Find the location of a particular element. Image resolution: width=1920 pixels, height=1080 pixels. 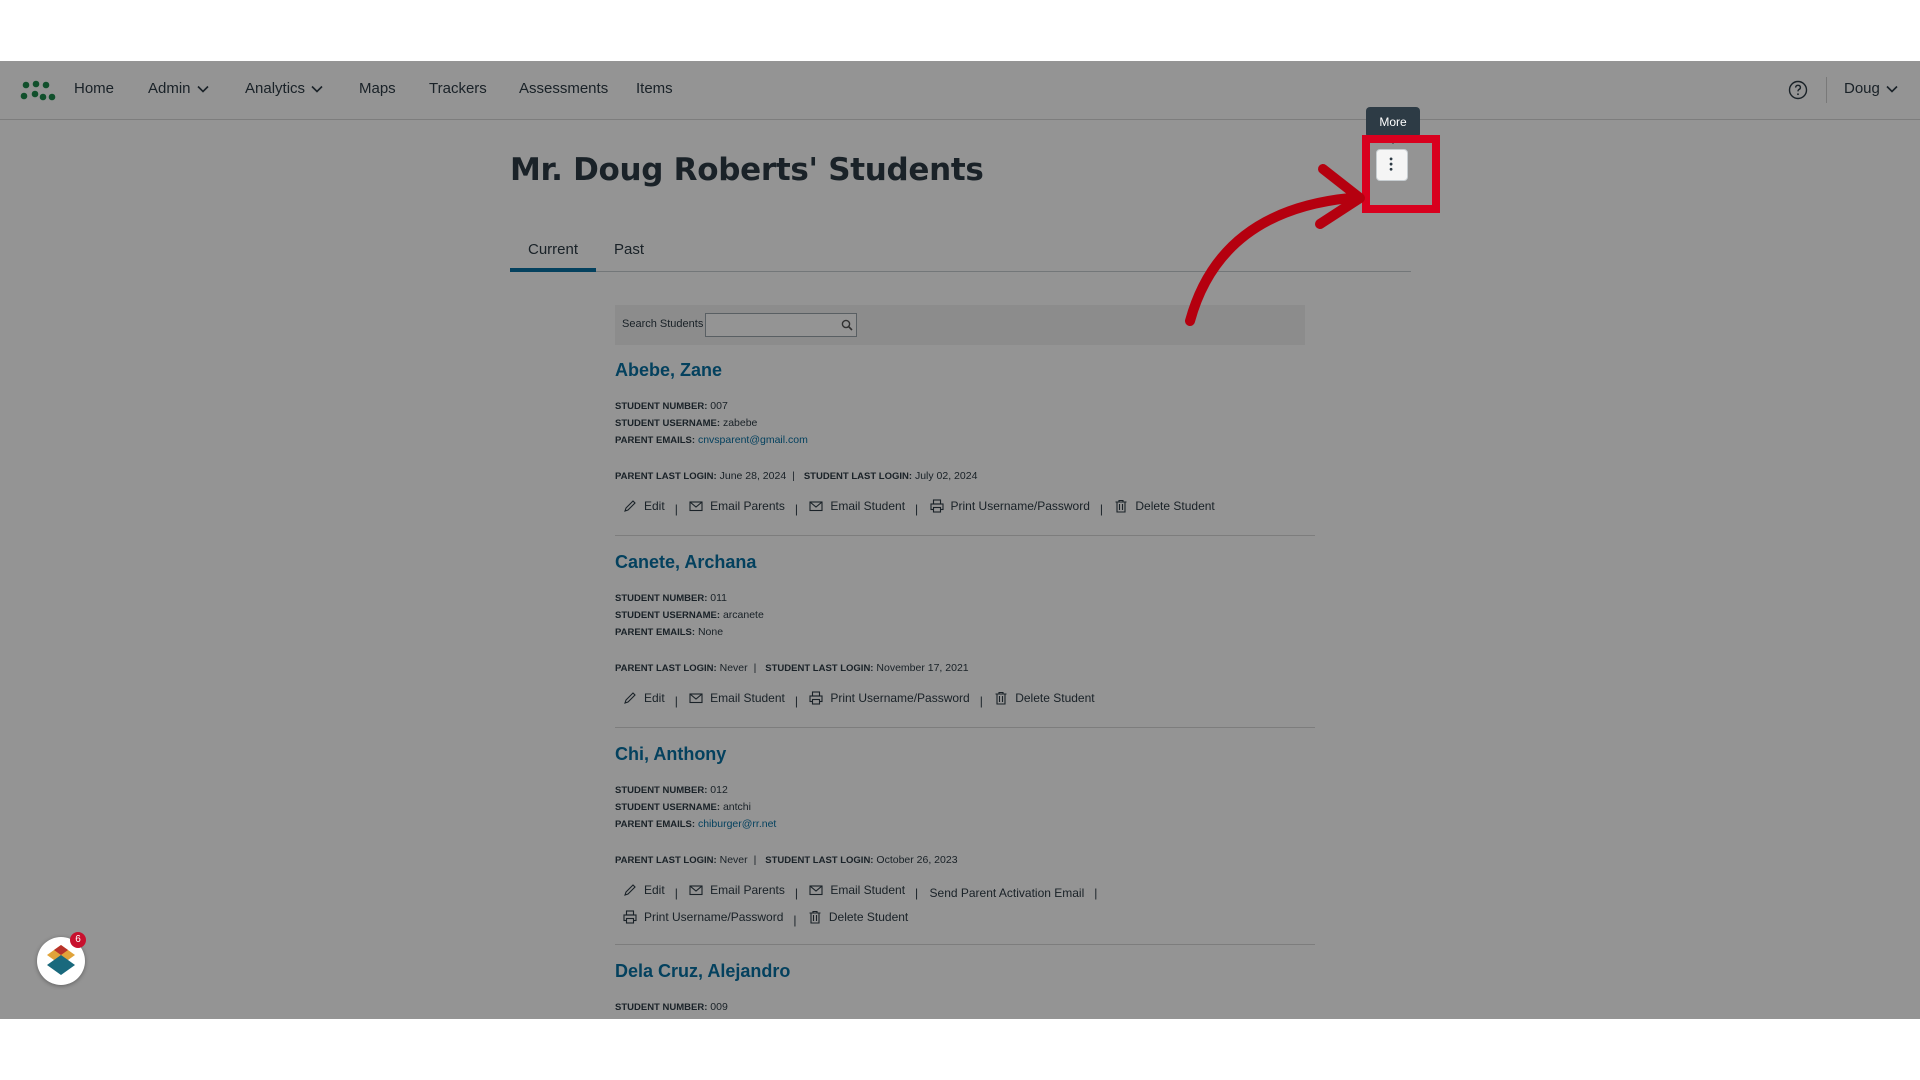

tab-past: Past is located at coordinates (629, 249).